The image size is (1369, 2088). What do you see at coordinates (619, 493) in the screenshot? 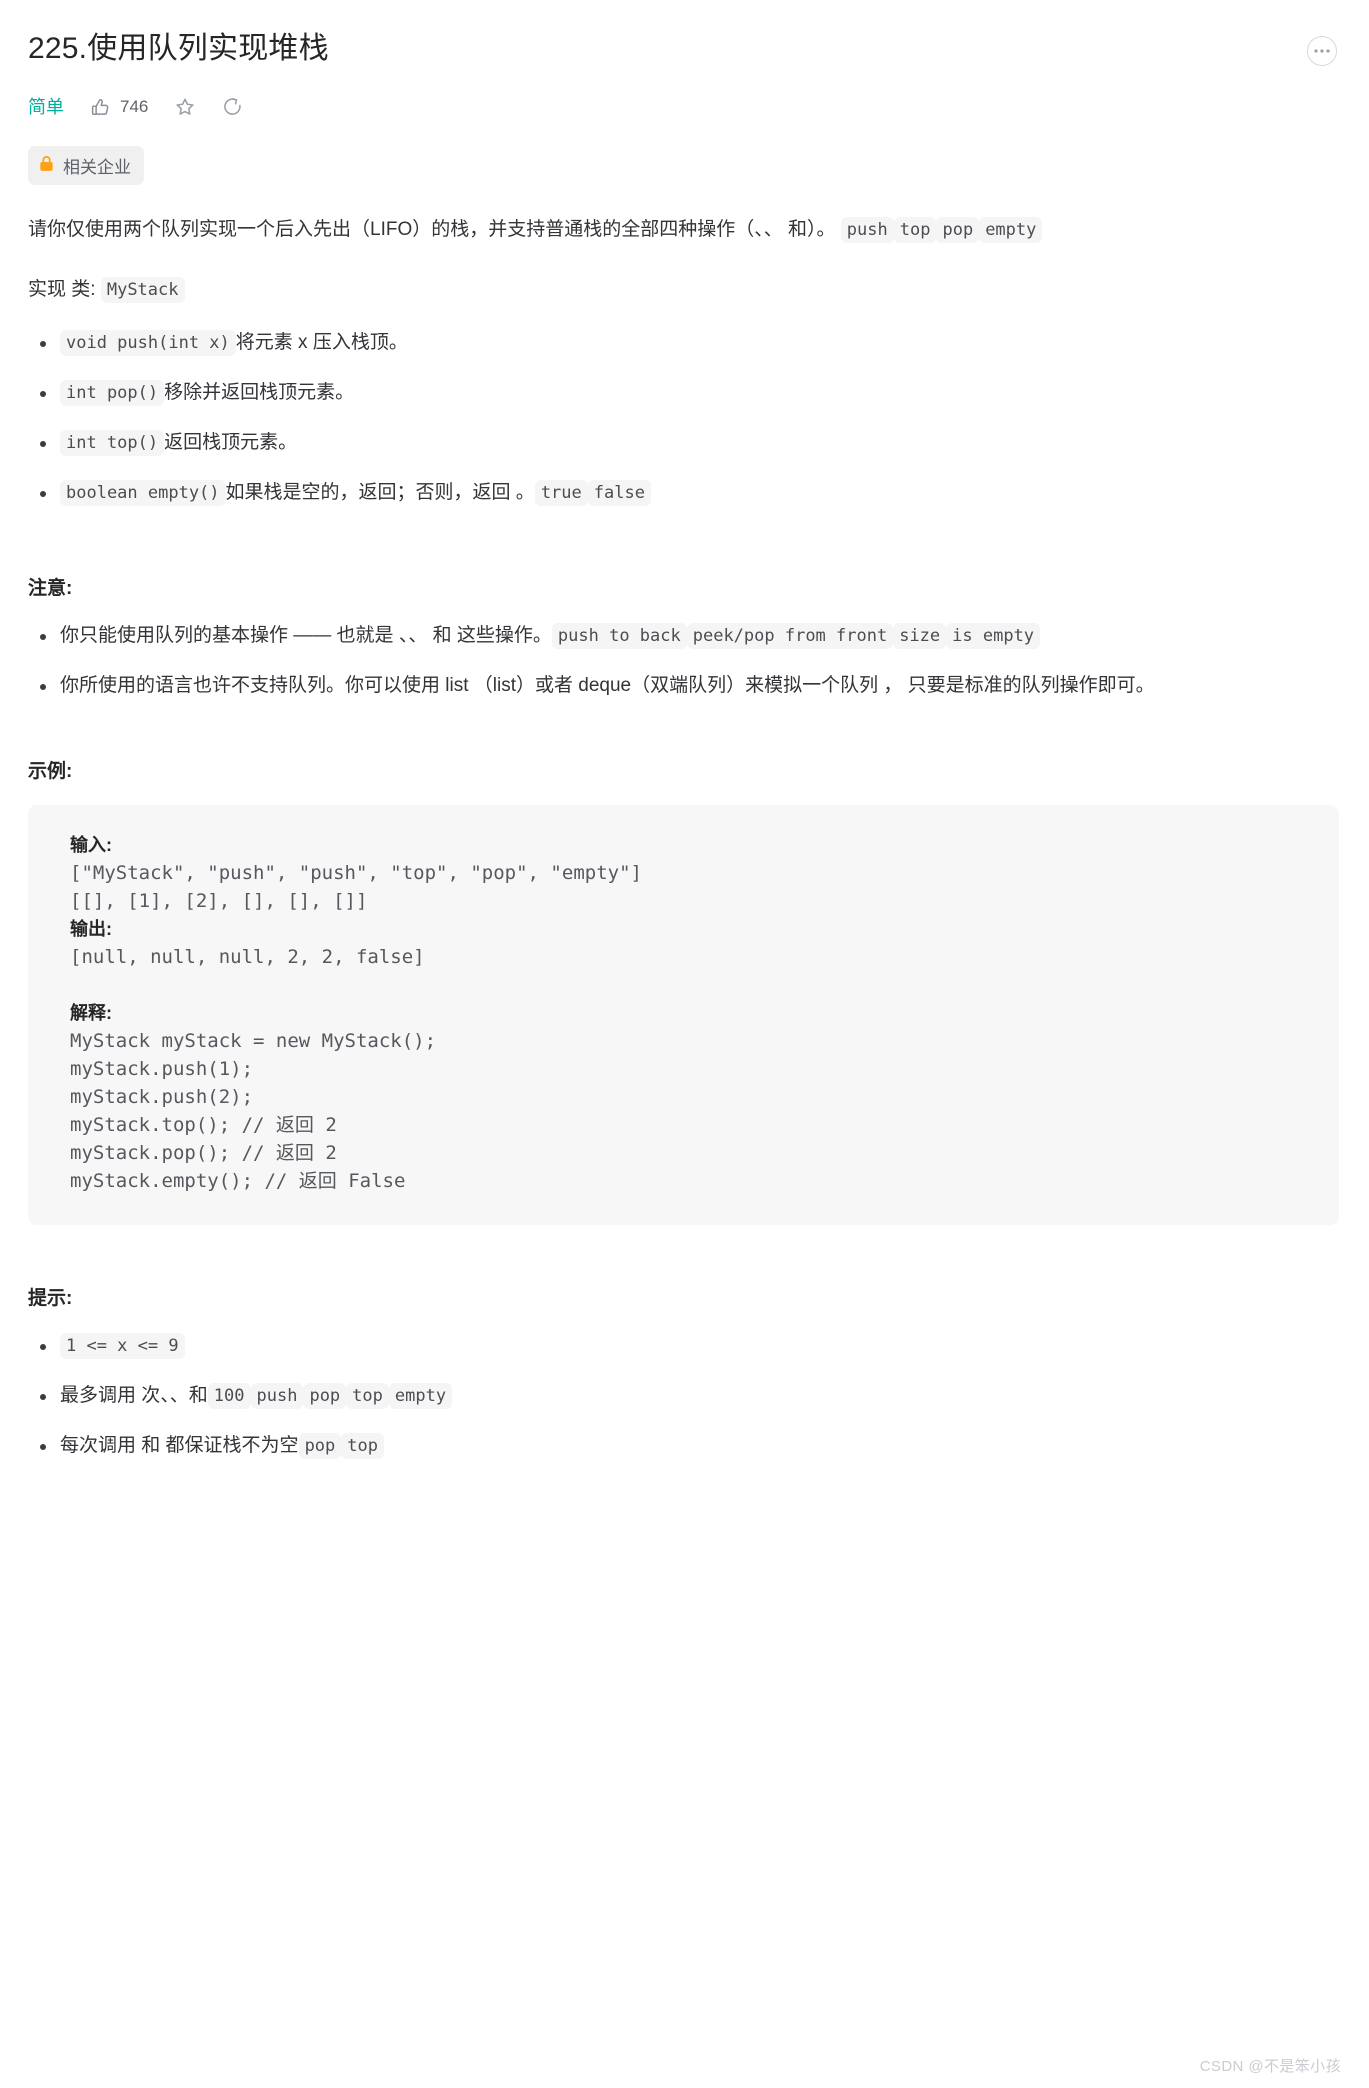
I see `inline-code-chip: false` at bounding box center [619, 493].